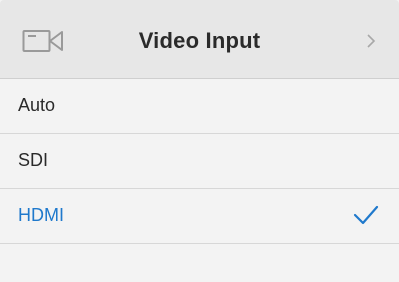 This screenshot has width=399, height=282. Describe the element at coordinates (37, 105) in the screenshot. I see `option-label: Auto` at that location.